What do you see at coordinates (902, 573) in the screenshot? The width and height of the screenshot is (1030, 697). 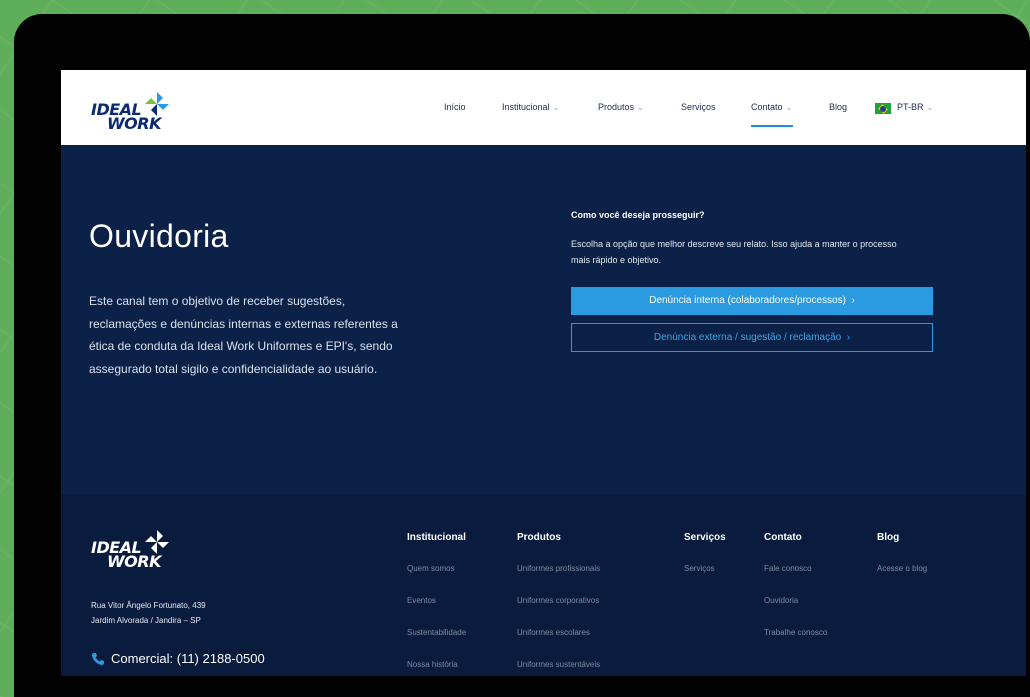 I see `footer-link: Acesse o blog` at bounding box center [902, 573].